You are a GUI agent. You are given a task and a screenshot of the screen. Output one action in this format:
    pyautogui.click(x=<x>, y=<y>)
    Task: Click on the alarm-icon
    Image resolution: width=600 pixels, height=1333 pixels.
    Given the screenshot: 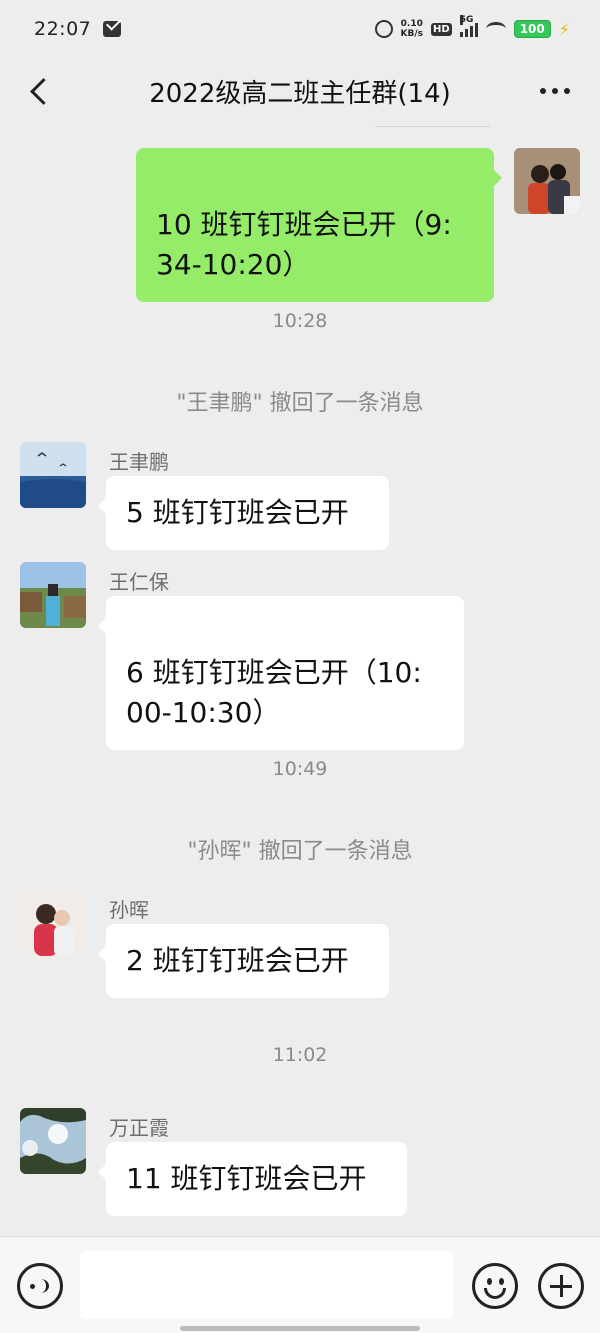 What is the action you would take?
    pyautogui.click(x=383, y=29)
    